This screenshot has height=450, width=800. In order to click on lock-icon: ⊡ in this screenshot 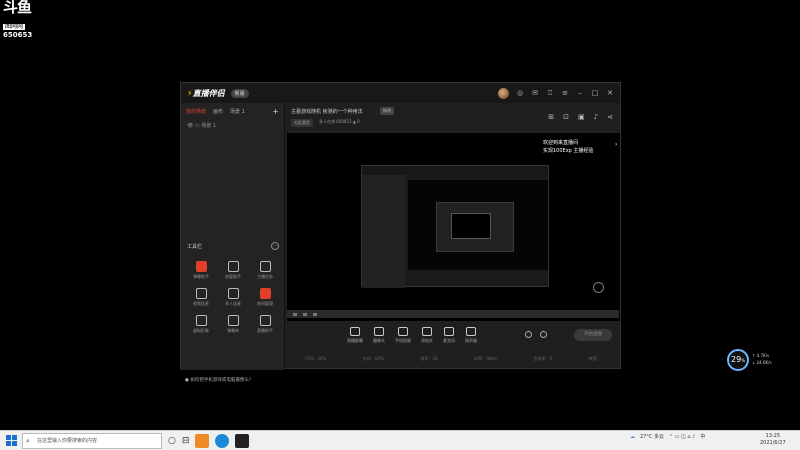, I will do `click(566, 117)`.